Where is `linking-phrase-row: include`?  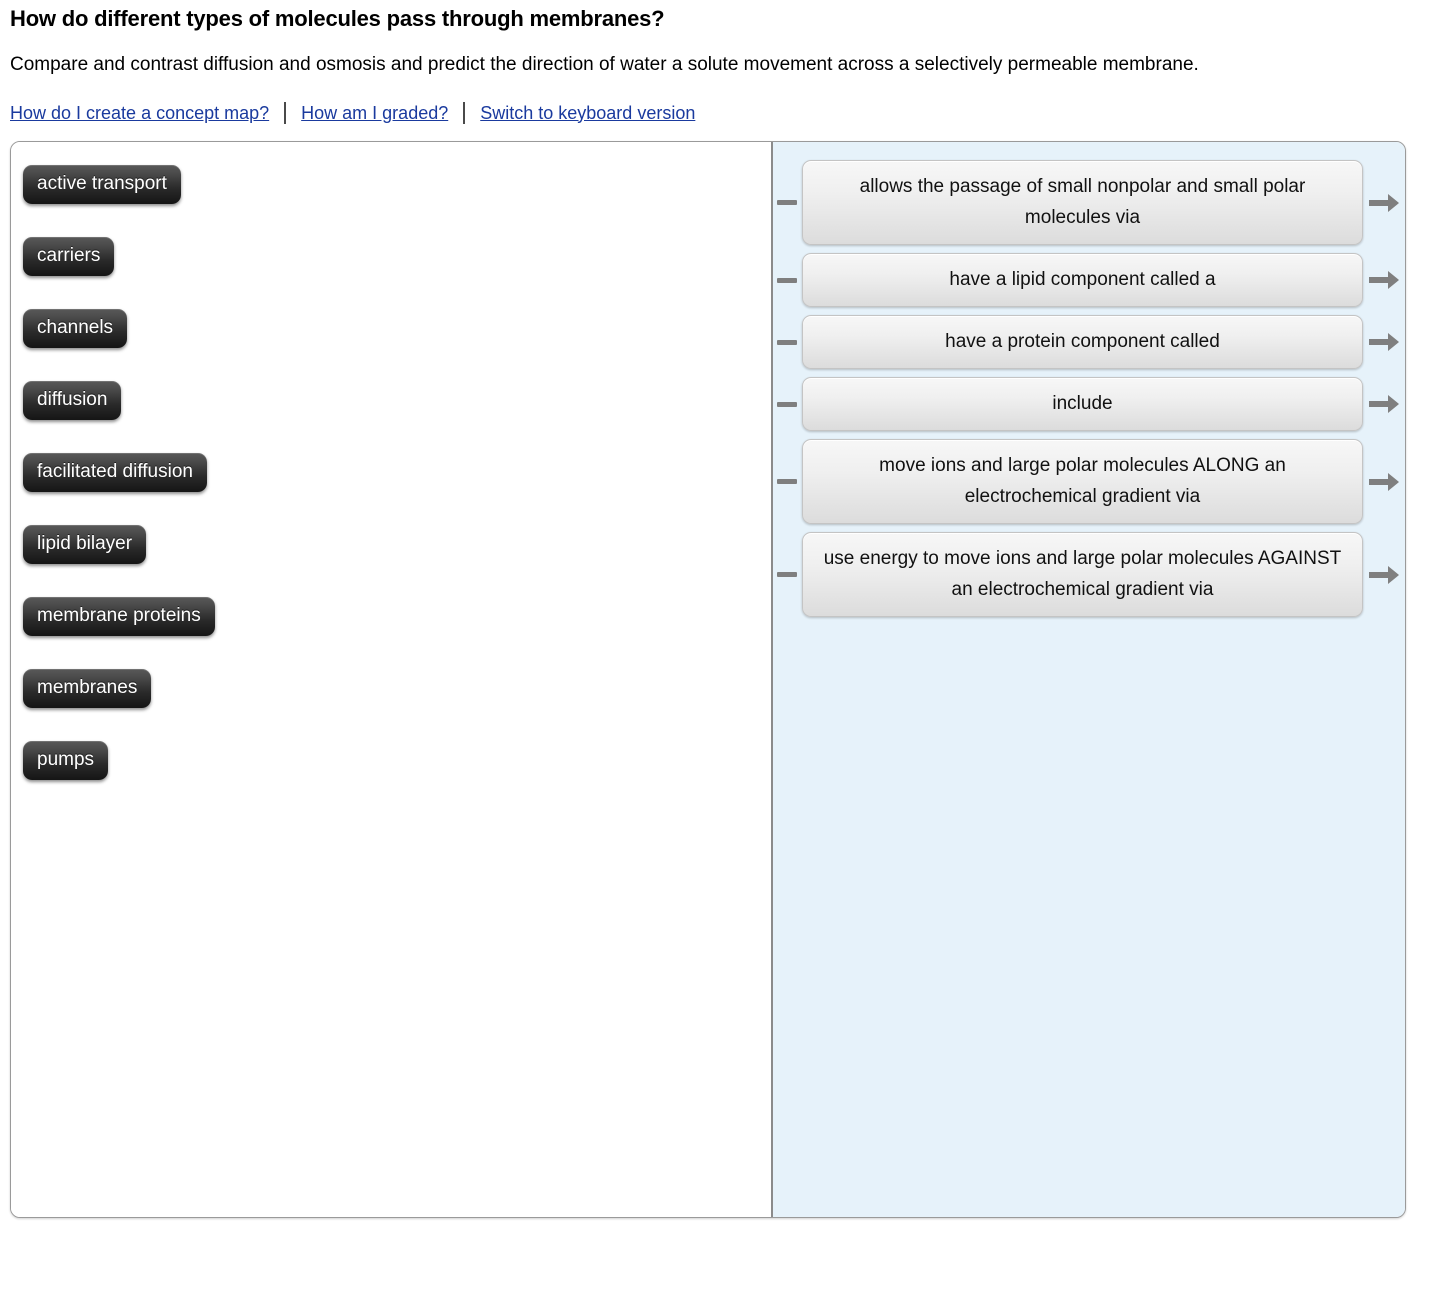
linking-phrase-row: include is located at coordinates (1089, 404).